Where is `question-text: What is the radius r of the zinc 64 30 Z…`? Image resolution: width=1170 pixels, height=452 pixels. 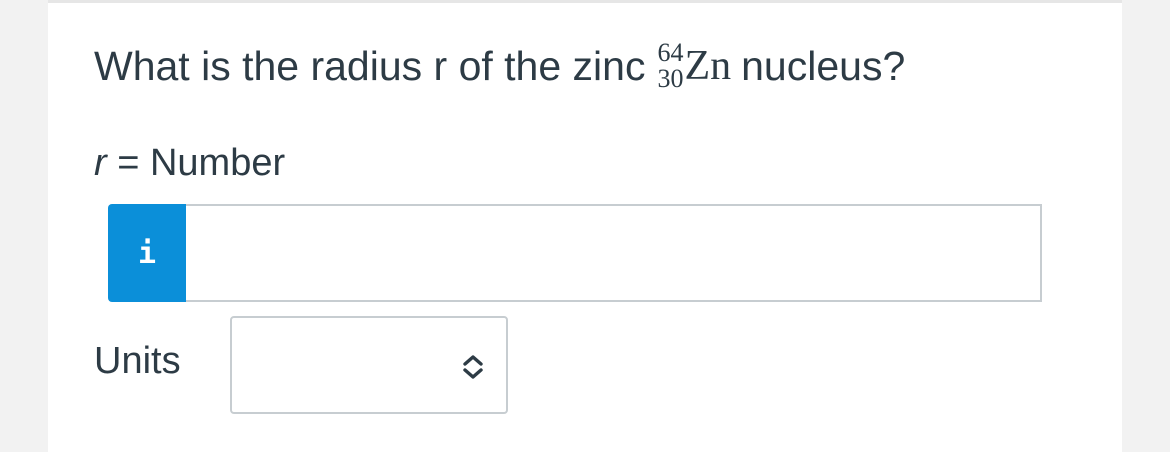
question-text: What is the radius r of the zinc 64 30 Z… is located at coordinates (499, 66).